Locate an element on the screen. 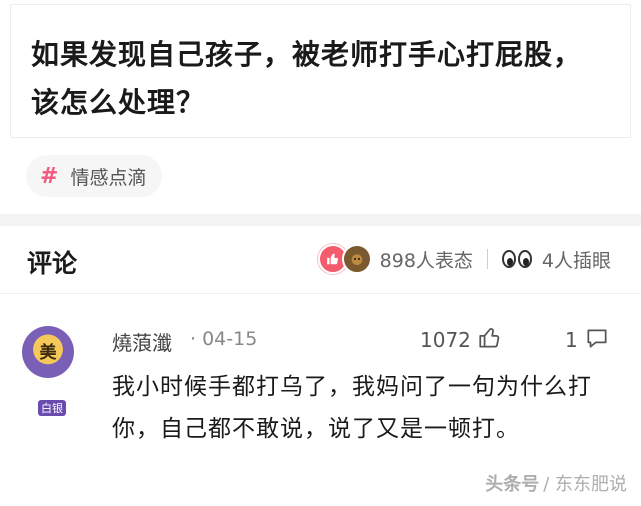  topic-tag: # 情感点滴 is located at coordinates (94, 176).